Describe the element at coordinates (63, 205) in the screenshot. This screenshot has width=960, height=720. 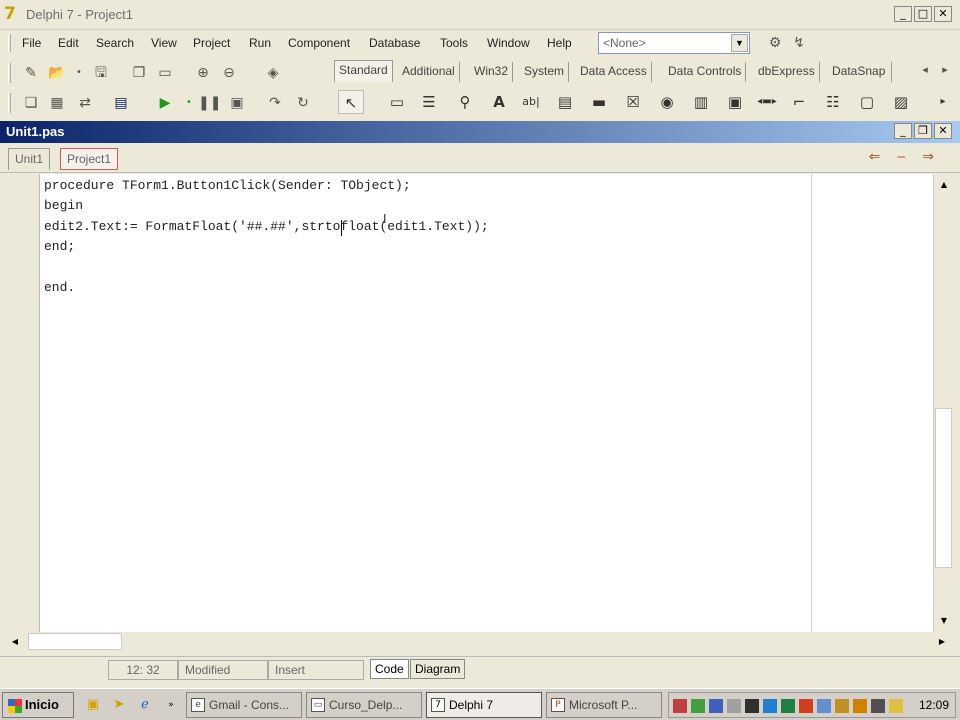
I see `code-line-2: begin` at that location.